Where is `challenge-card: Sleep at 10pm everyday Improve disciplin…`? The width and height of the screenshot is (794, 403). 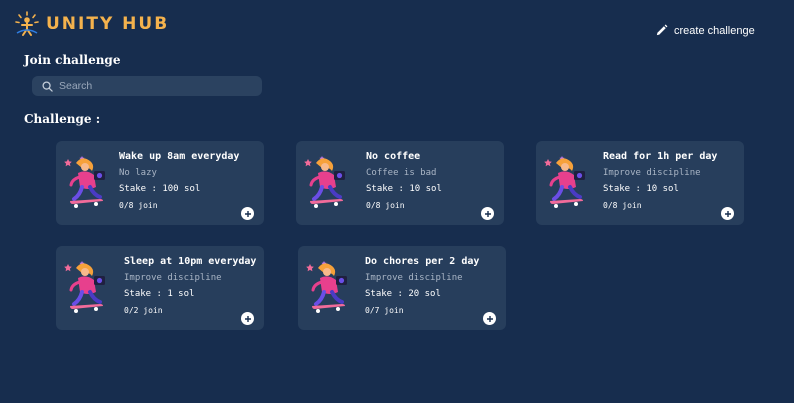 challenge-card: Sleep at 10pm everyday Improve disciplin… is located at coordinates (160, 288).